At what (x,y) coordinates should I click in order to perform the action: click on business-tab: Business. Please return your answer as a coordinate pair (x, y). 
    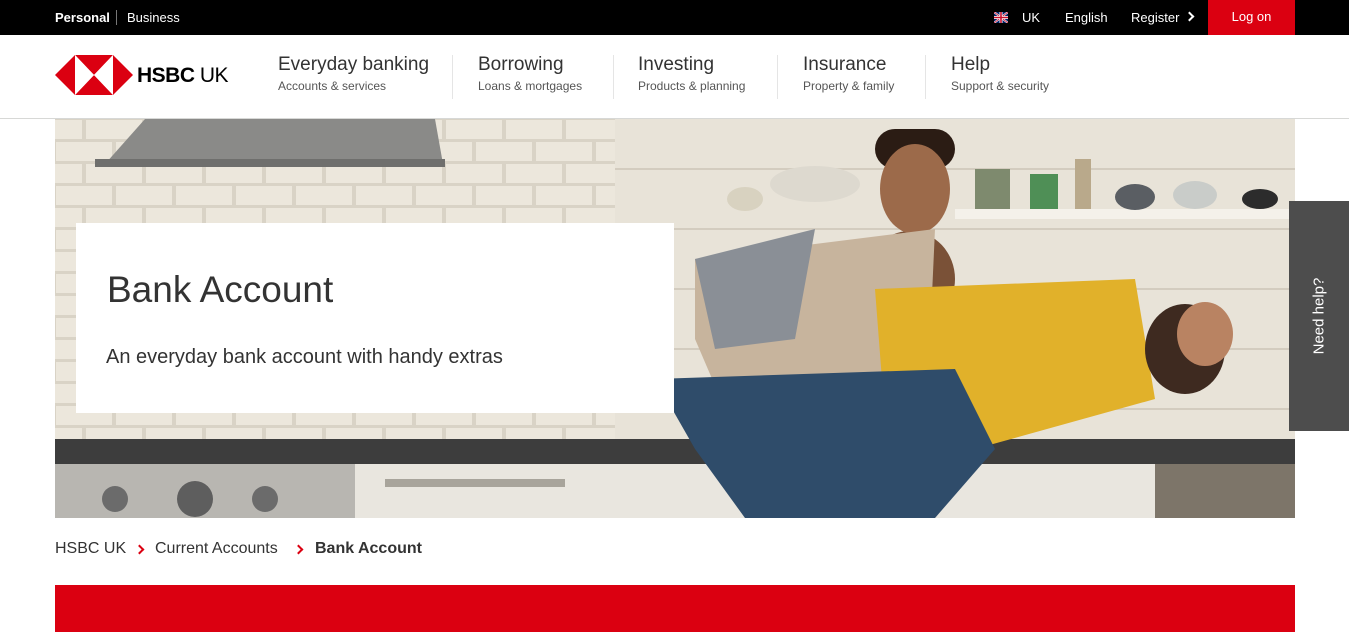
    Looking at the image, I should click on (153, 17).